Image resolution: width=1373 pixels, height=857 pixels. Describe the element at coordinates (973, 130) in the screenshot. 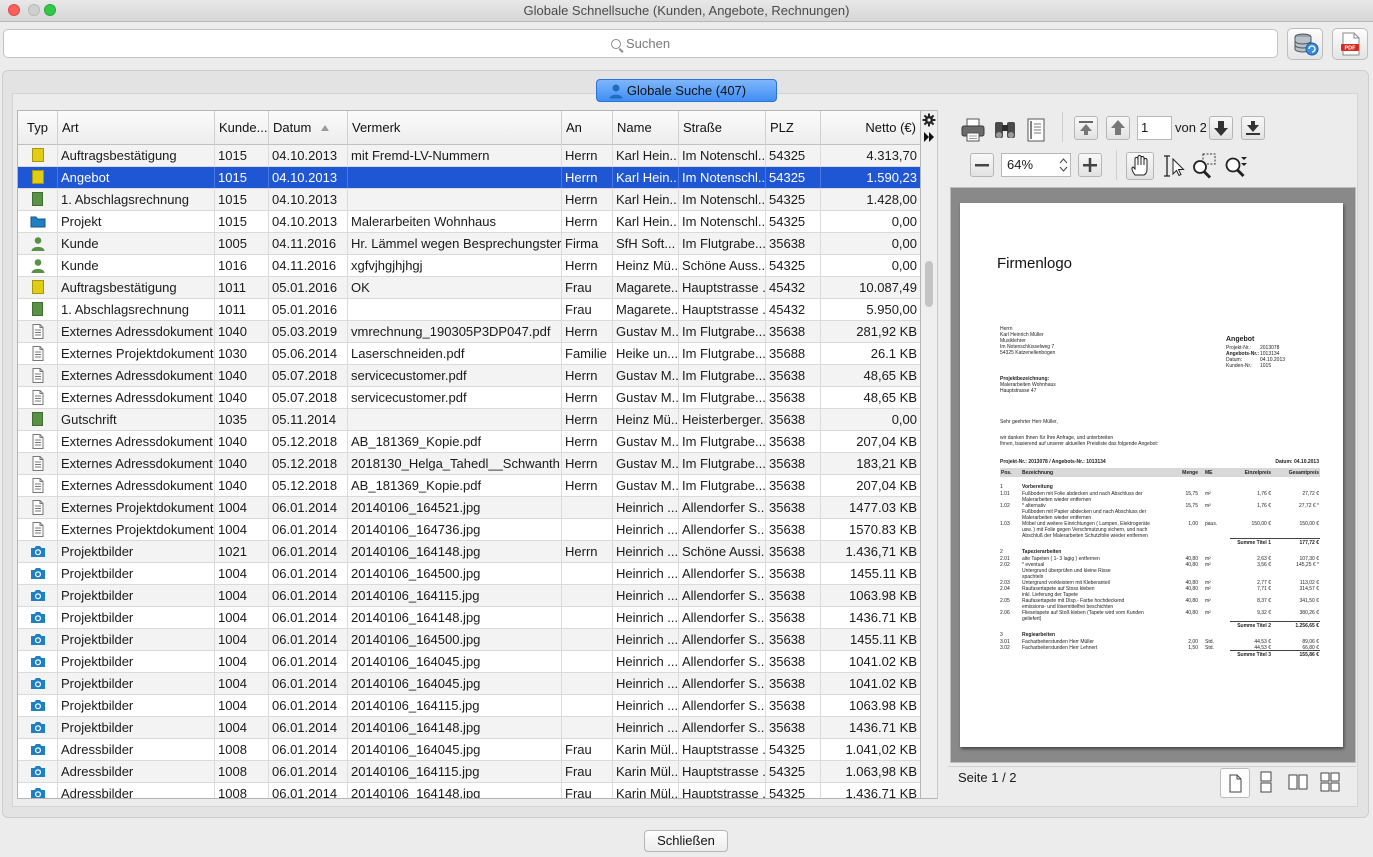

I see `printer-icon` at that location.